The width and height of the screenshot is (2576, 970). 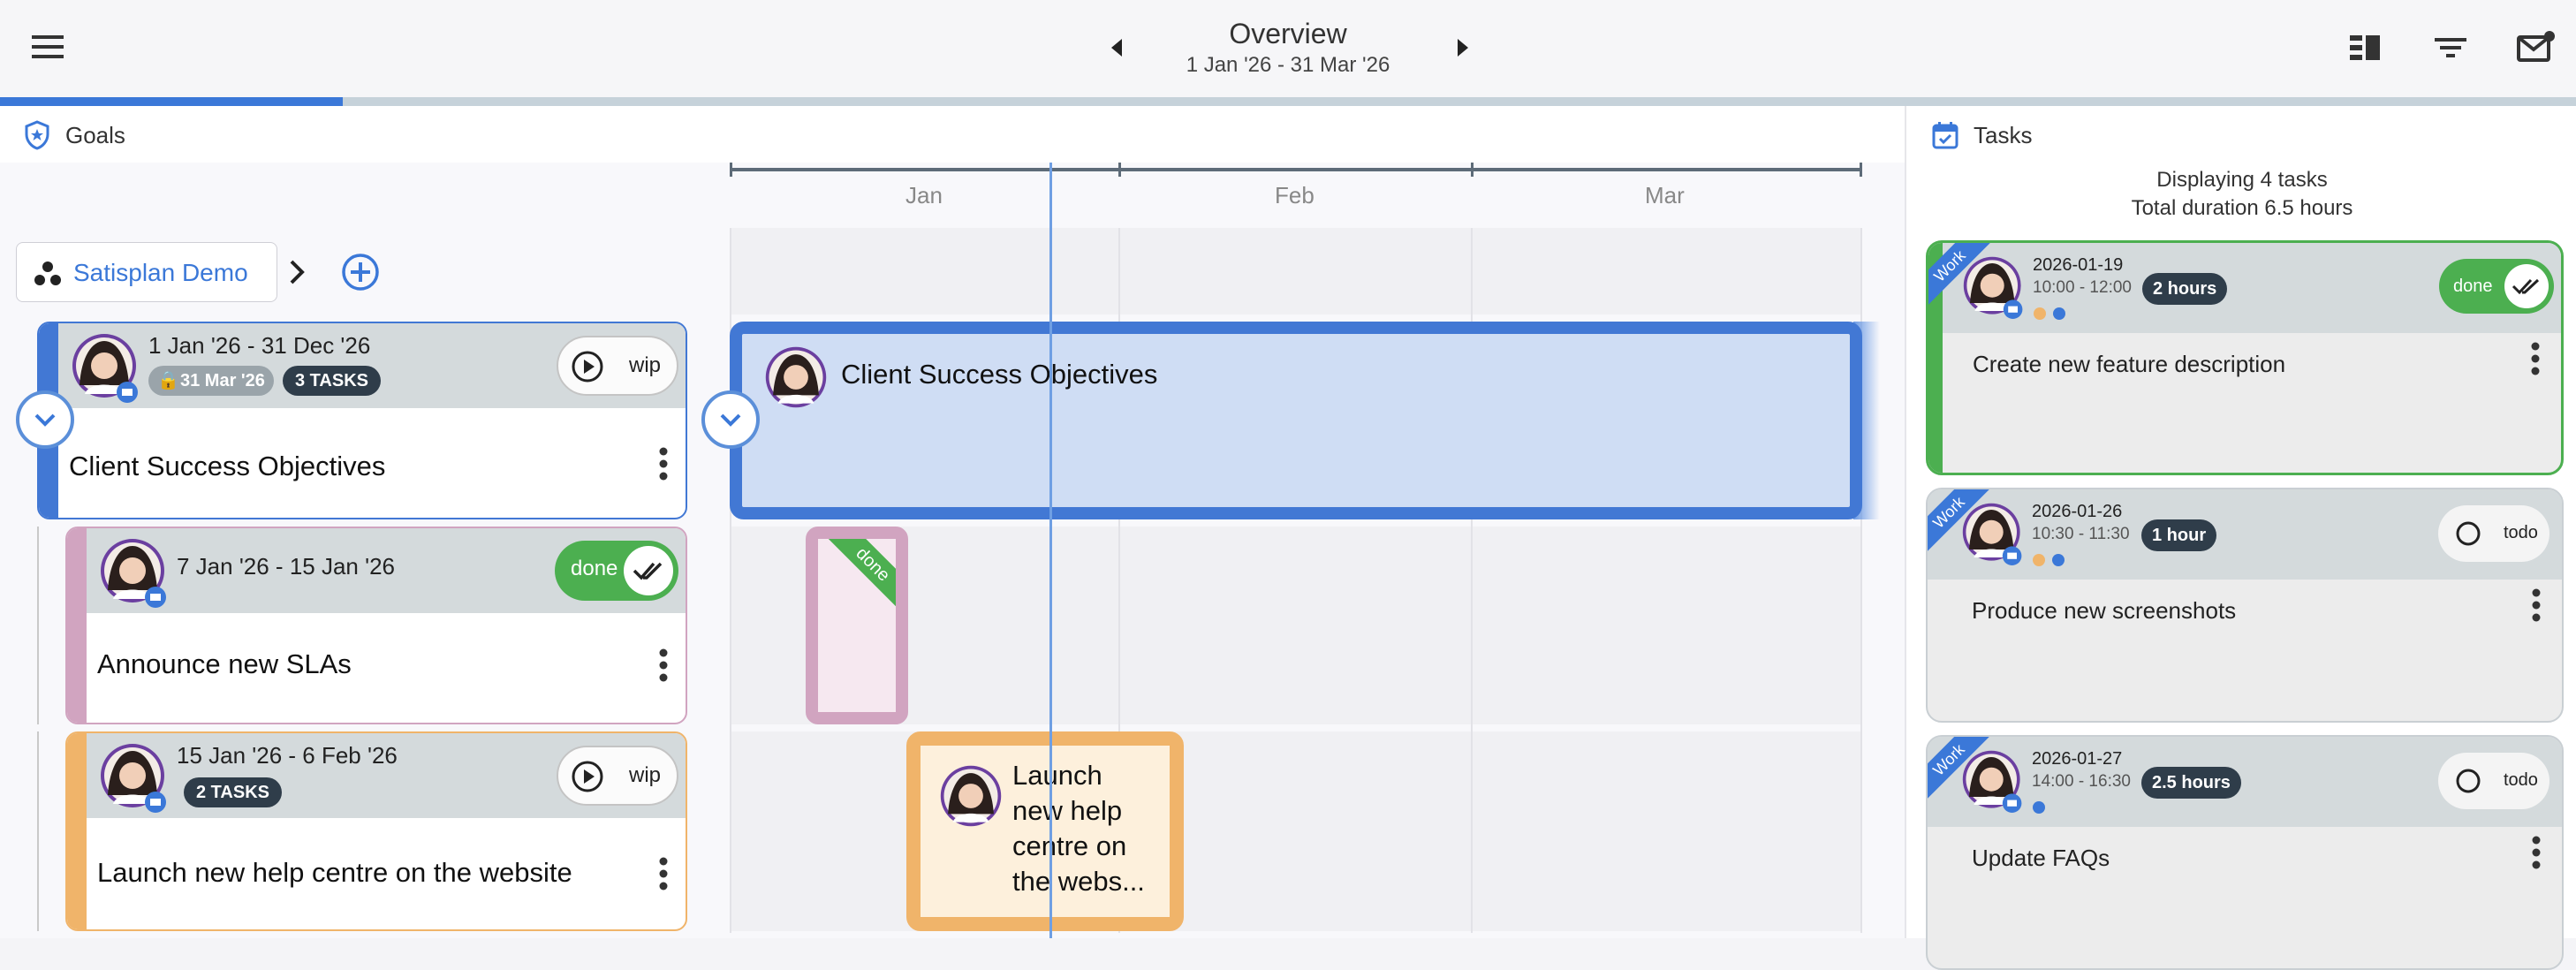 What do you see at coordinates (2078, 511) in the screenshot?
I see `task-date: 2026-01-26` at bounding box center [2078, 511].